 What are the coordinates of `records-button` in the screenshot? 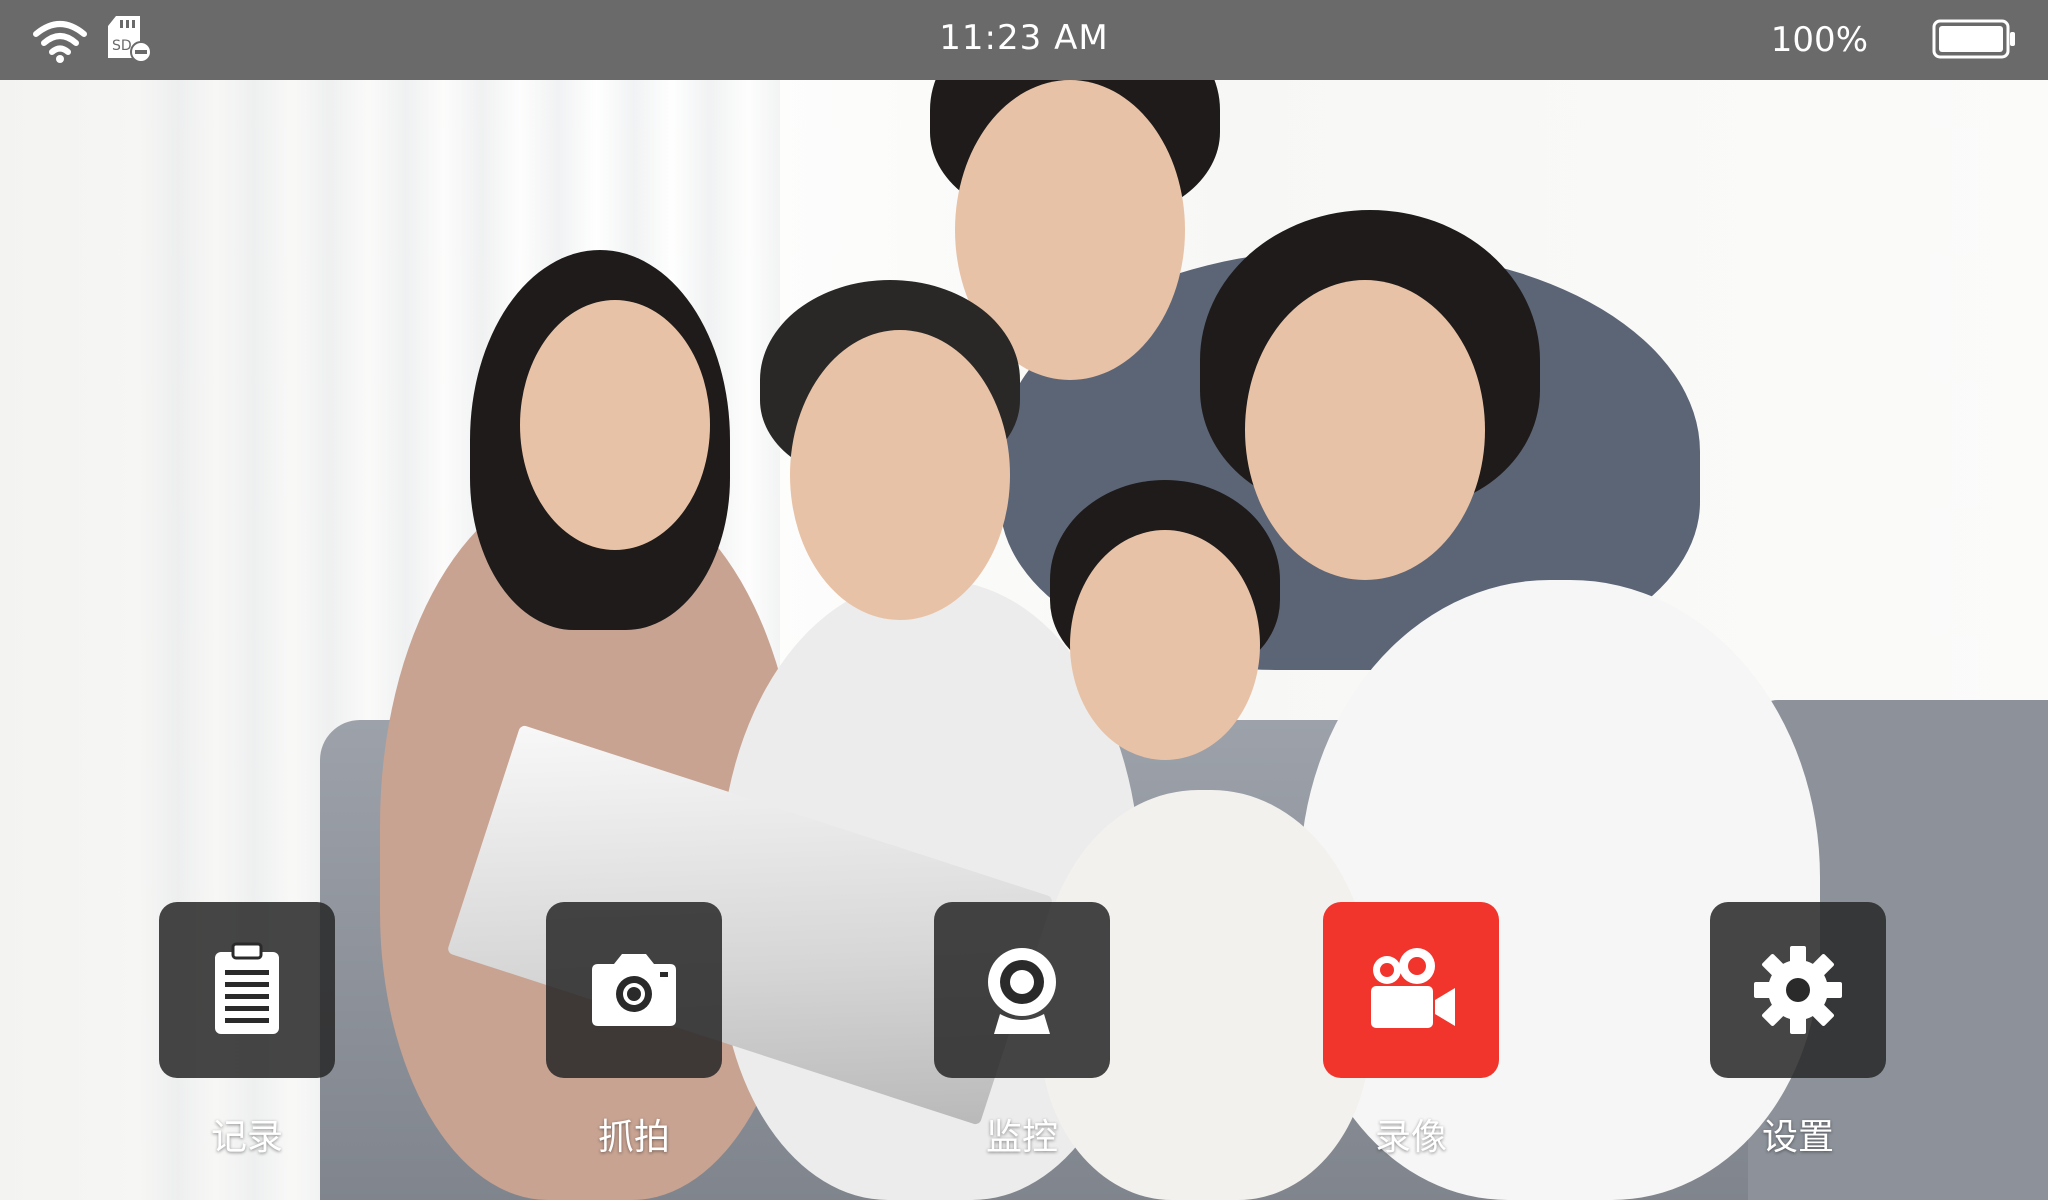 It's located at (247, 990).